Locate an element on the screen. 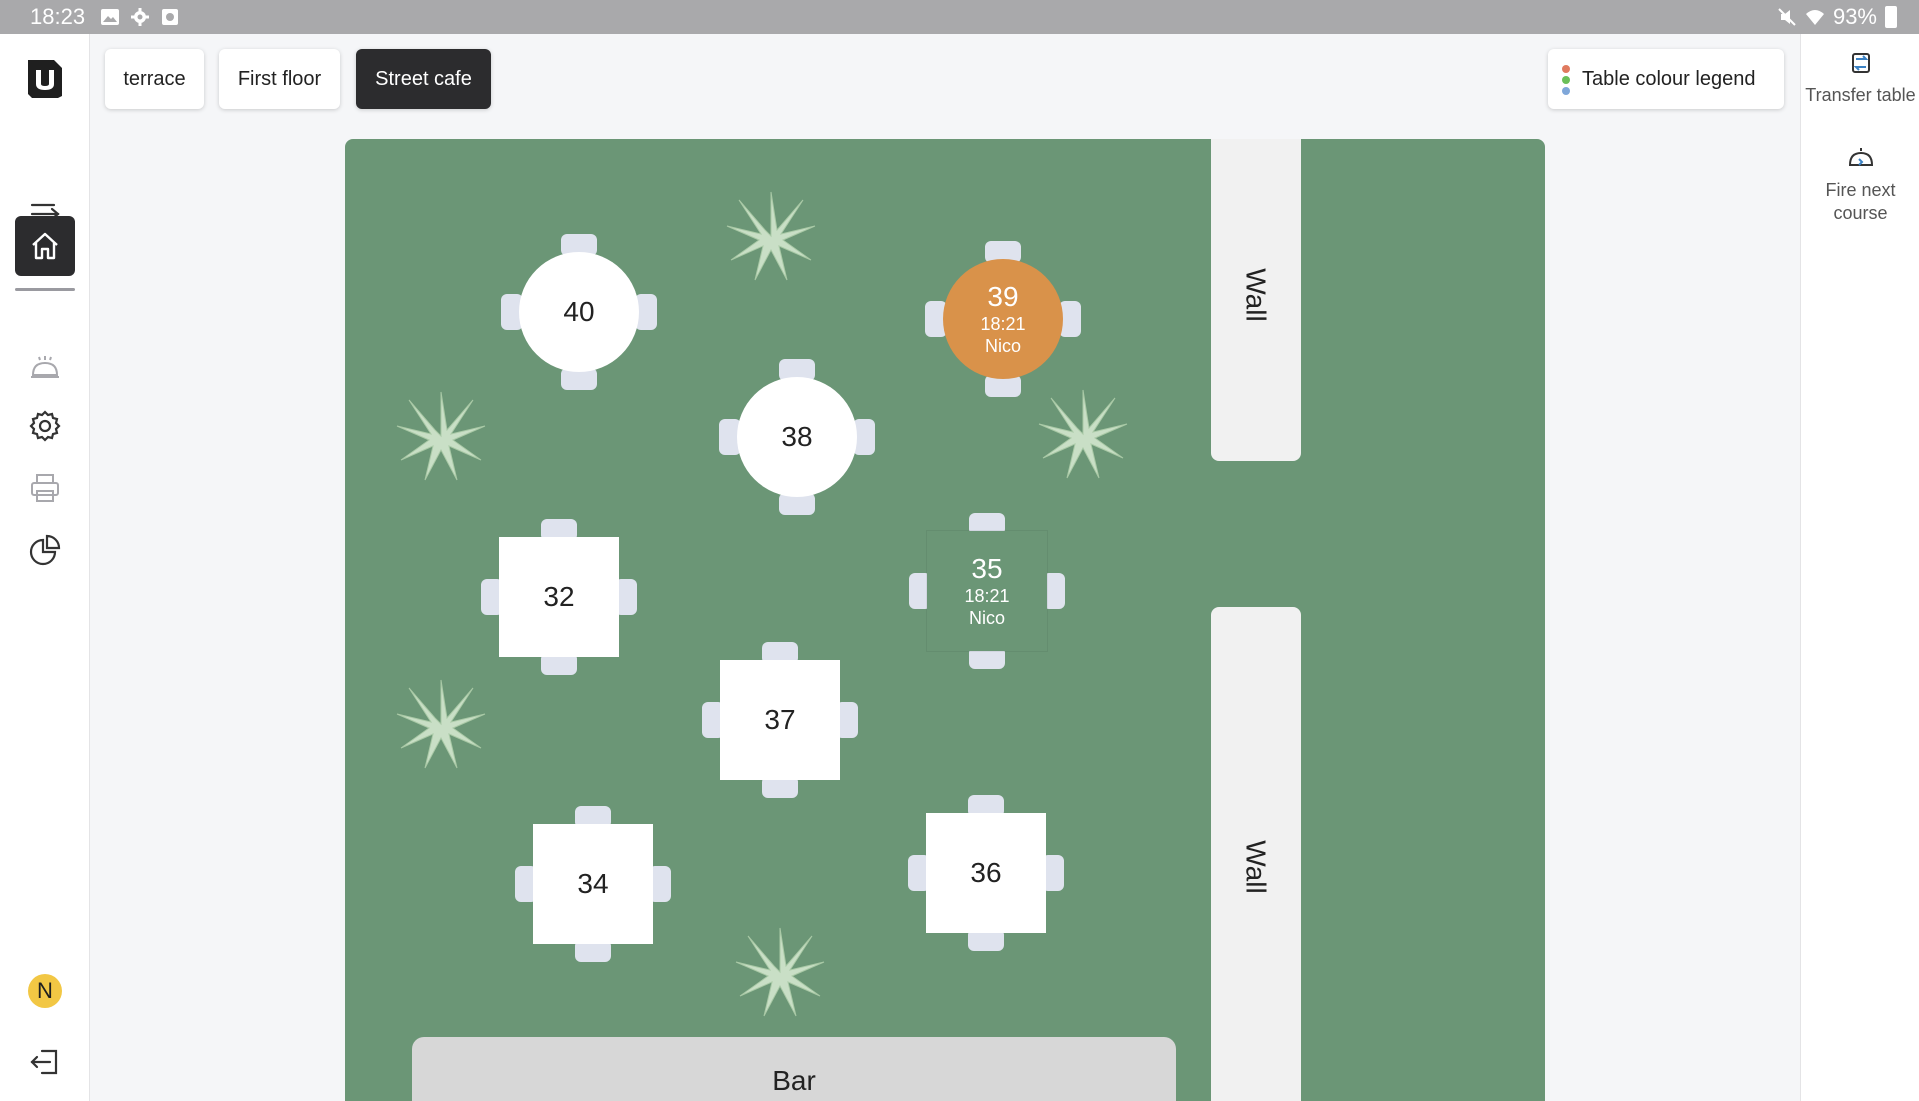  table-38: 38 is located at coordinates (797, 437).